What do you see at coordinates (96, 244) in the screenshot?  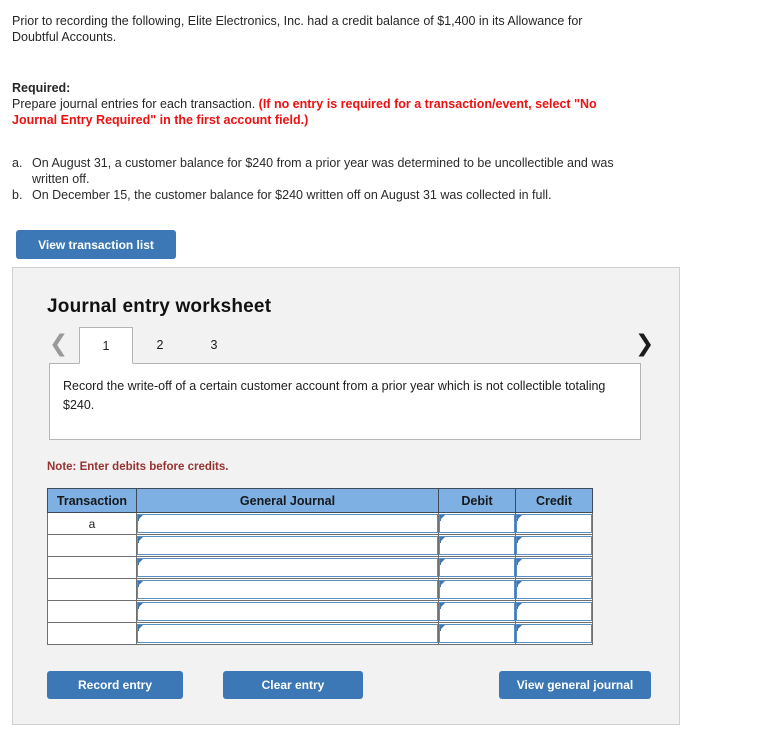 I see `view-transaction-list-button: View transaction list` at bounding box center [96, 244].